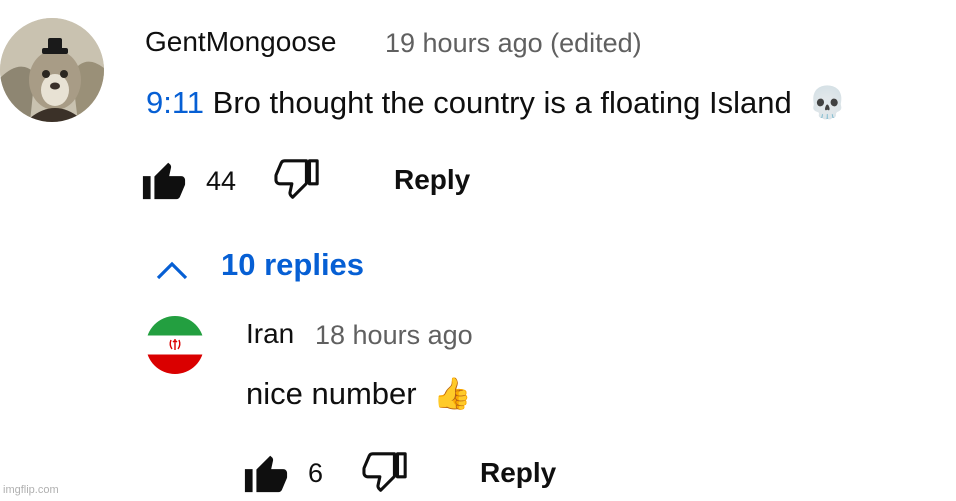 The width and height of the screenshot is (956, 501). What do you see at coordinates (452, 393) in the screenshot?
I see `thumbs-up-emoji: 👍` at bounding box center [452, 393].